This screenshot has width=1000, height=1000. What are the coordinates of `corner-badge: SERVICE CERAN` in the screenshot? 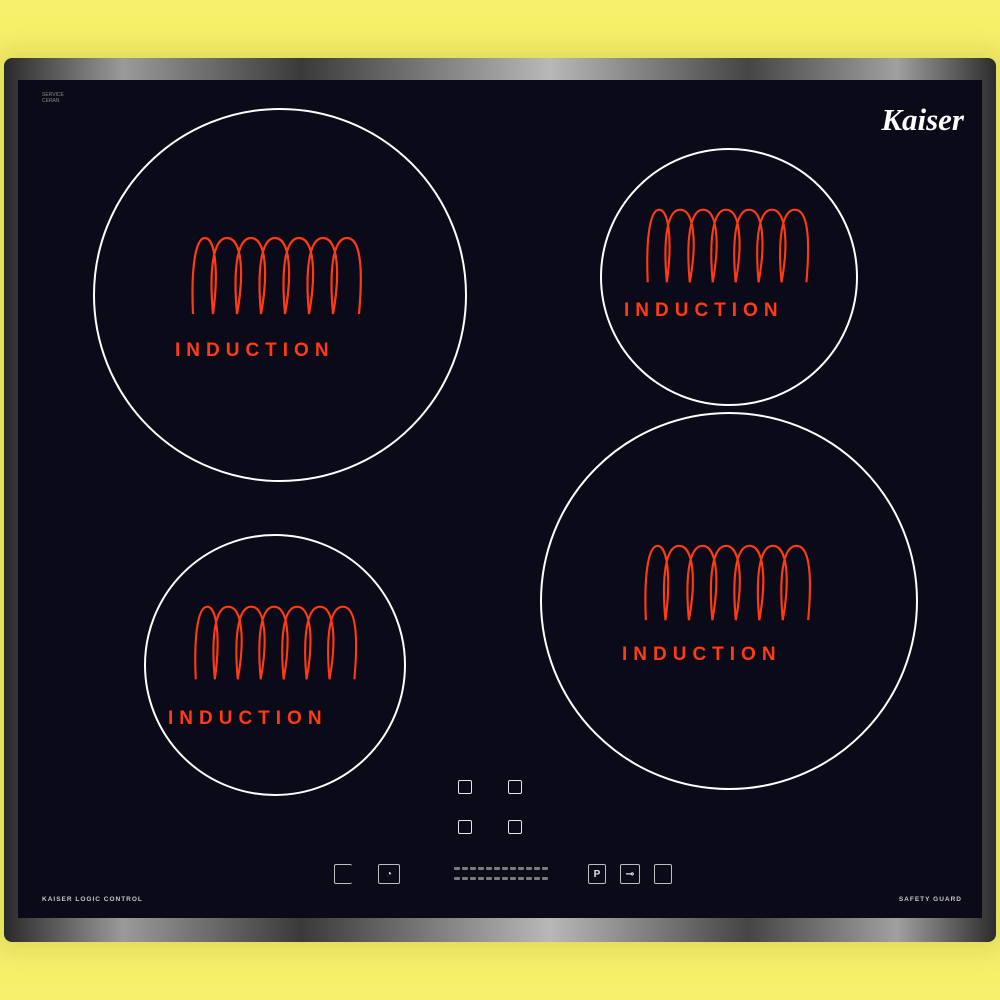 It's located at (53, 98).